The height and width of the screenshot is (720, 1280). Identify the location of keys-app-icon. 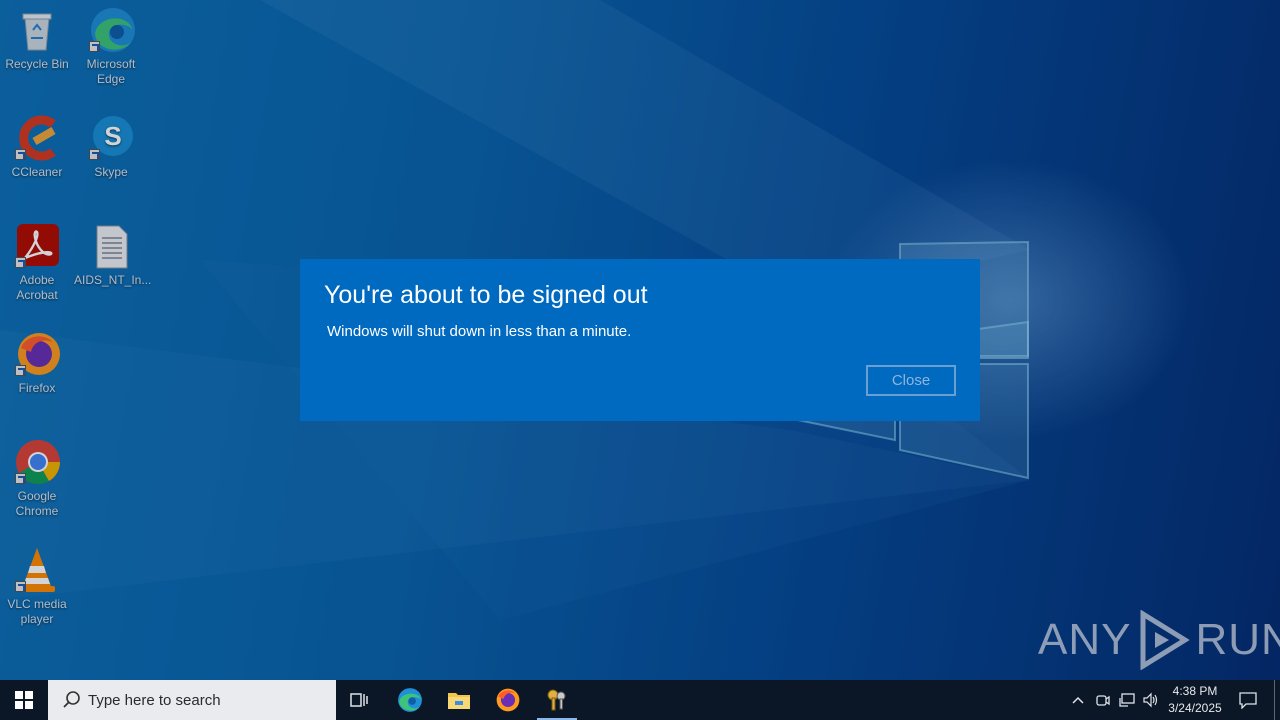
(556, 700).